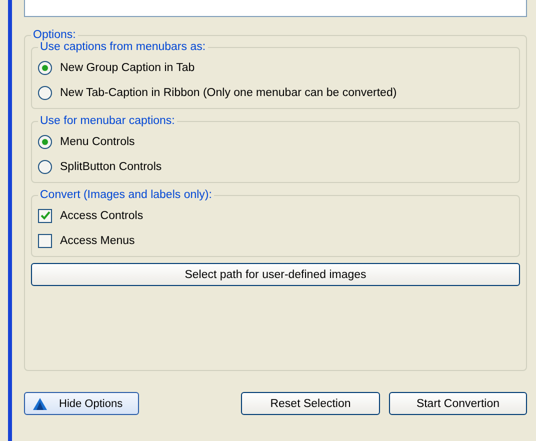 The width and height of the screenshot is (536, 441). I want to click on checkbox-label: Access Controls, so click(102, 216).